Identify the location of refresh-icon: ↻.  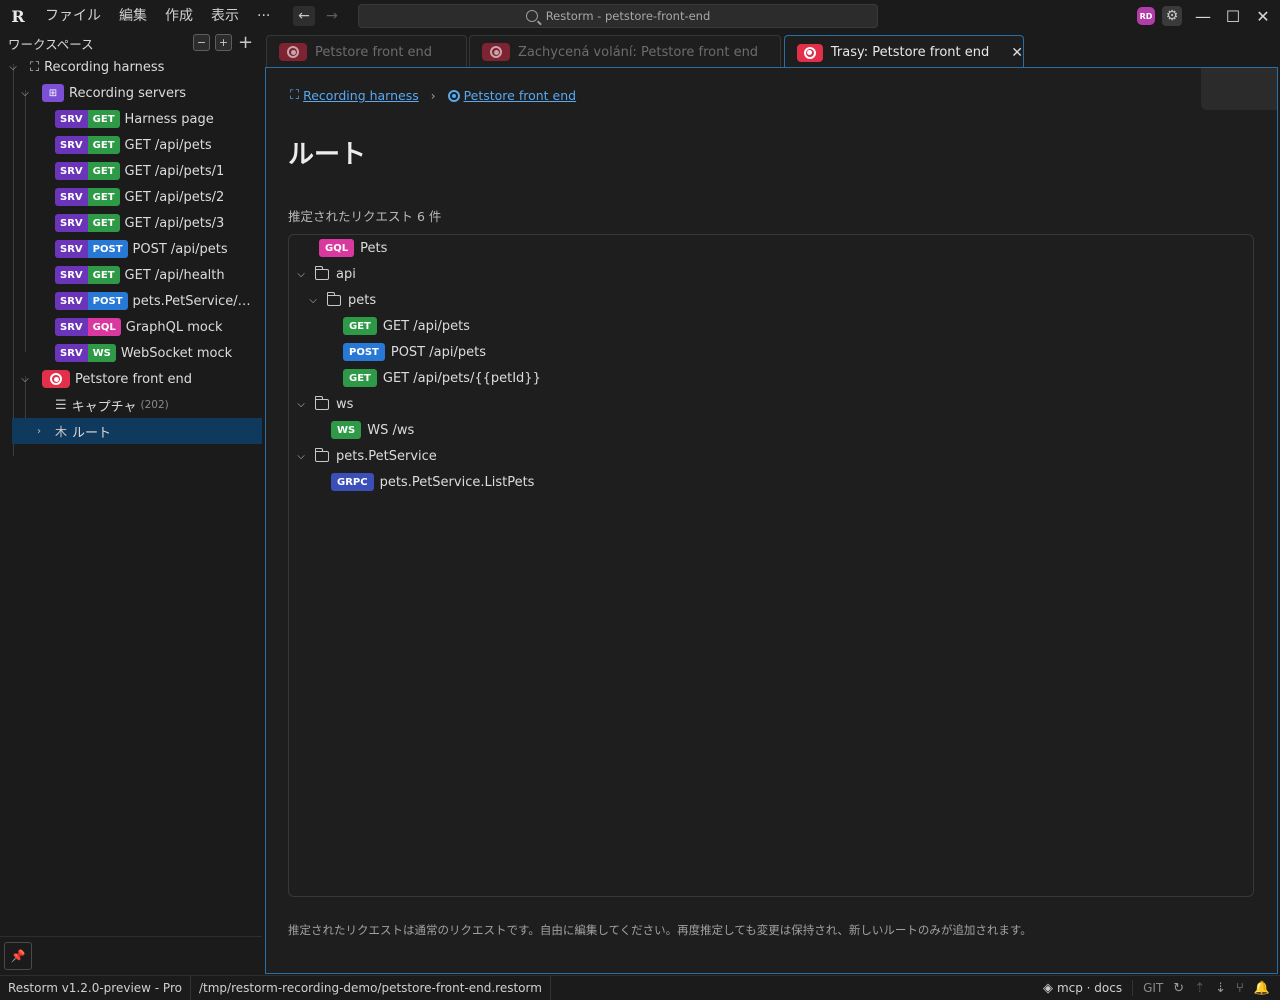
(1178, 988).